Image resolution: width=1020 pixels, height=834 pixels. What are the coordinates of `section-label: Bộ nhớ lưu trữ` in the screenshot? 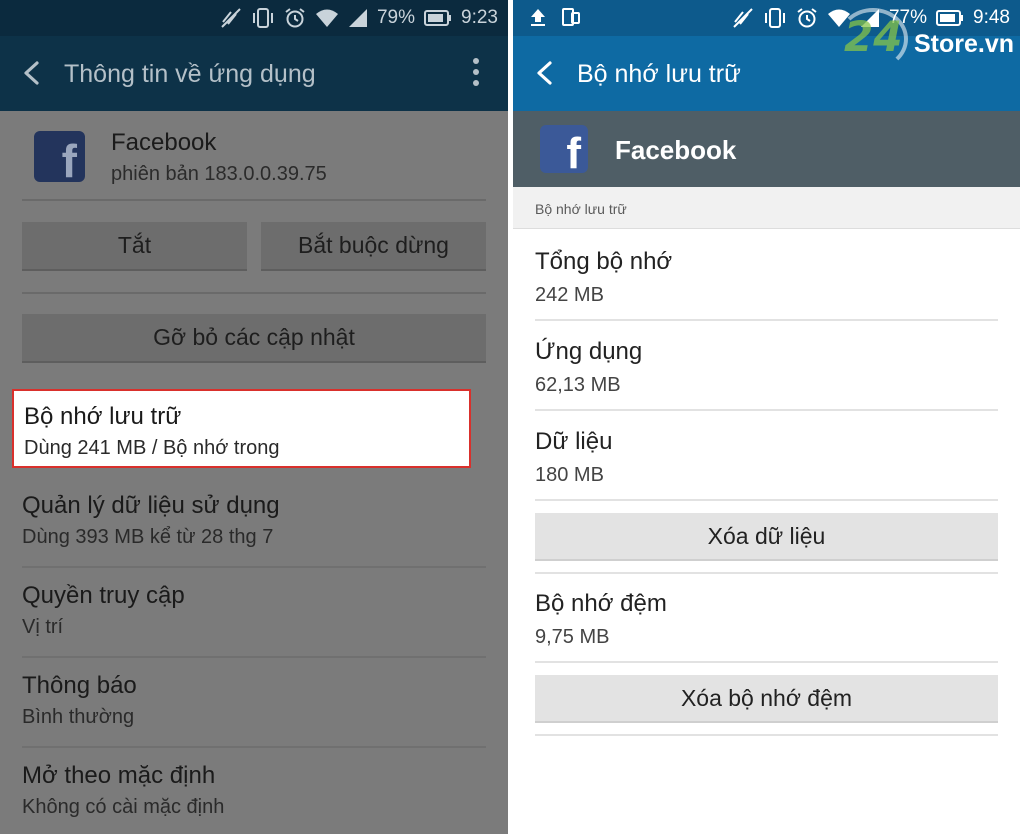 It's located at (581, 209).